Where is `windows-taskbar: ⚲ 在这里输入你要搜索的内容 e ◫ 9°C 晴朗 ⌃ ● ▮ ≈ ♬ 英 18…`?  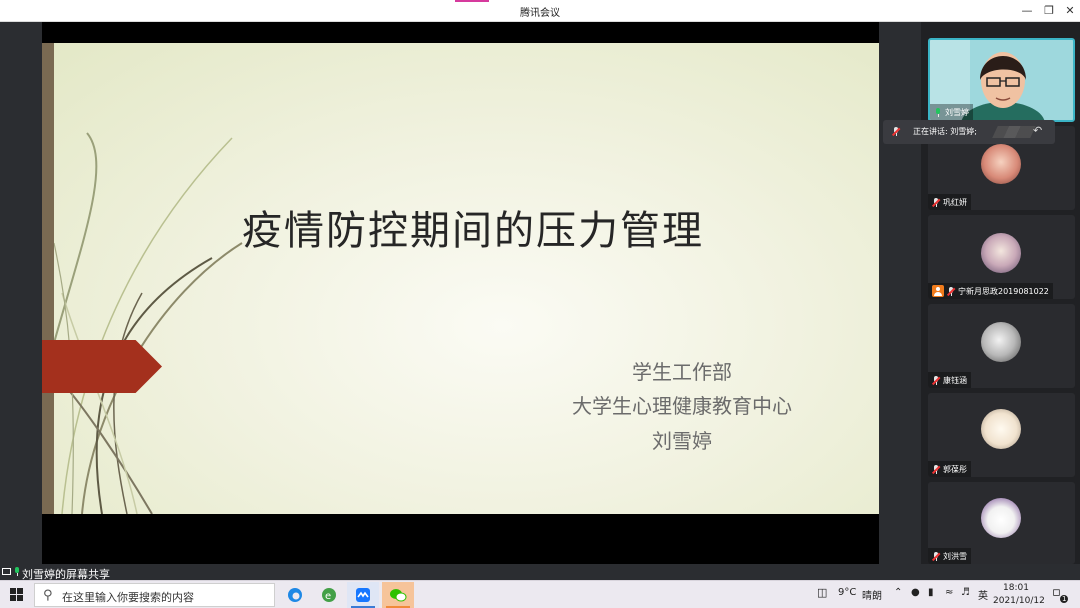 windows-taskbar: ⚲ 在这里输入你要搜索的内容 e ◫ 9°C 晴朗 ⌃ ● ▮ ≈ ♬ 英 18… is located at coordinates (540, 594).